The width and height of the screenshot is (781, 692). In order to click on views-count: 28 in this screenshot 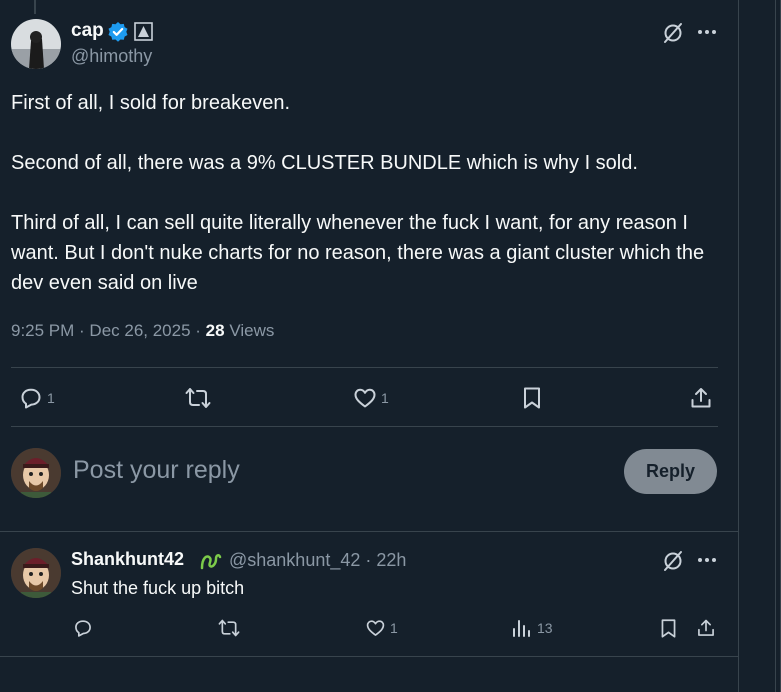, I will do `click(215, 330)`.